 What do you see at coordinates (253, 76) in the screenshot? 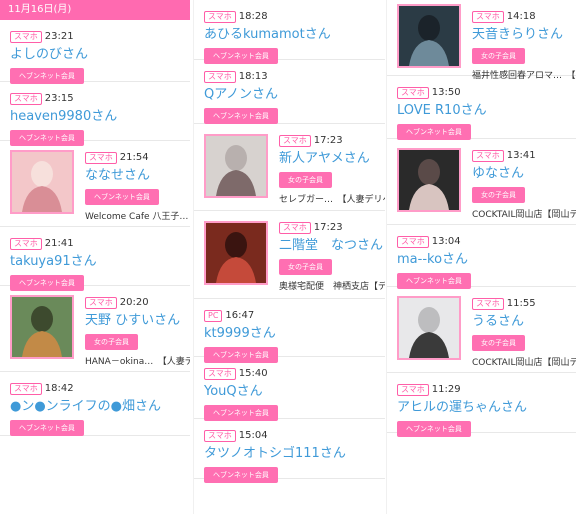
I see `post-time: 18:13` at bounding box center [253, 76].